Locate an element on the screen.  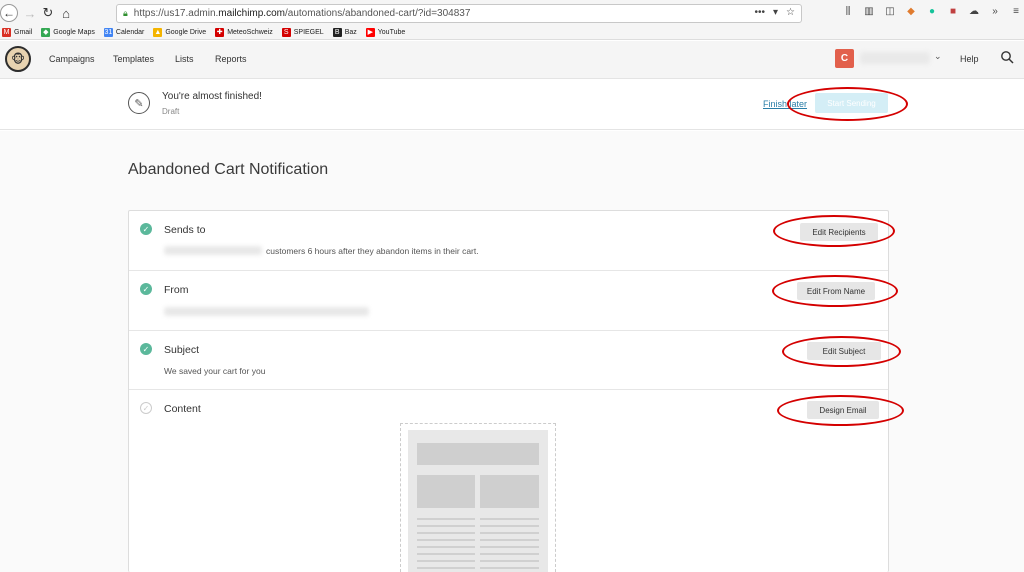
bookmark-label: MeteoSchweiz is located at coordinates (250, 32).